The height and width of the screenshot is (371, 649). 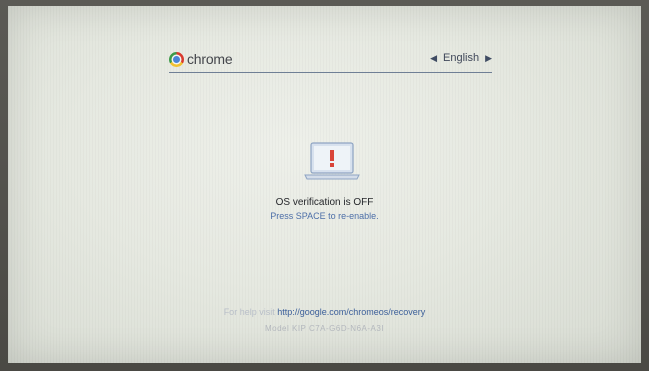 I want to click on status-instruction: Press SPACE to re-enable., so click(x=324, y=216).